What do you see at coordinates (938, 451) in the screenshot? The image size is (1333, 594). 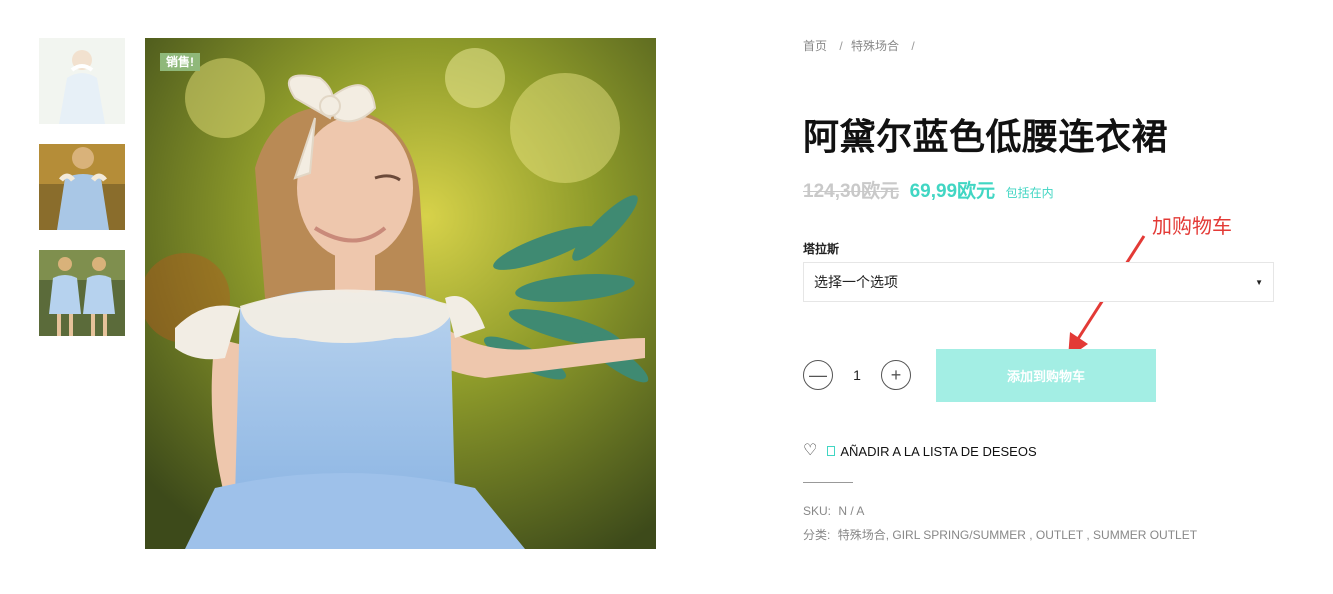 I see `wishlist-label: AÑADIR A LA LISTA DE DESEOS` at bounding box center [938, 451].